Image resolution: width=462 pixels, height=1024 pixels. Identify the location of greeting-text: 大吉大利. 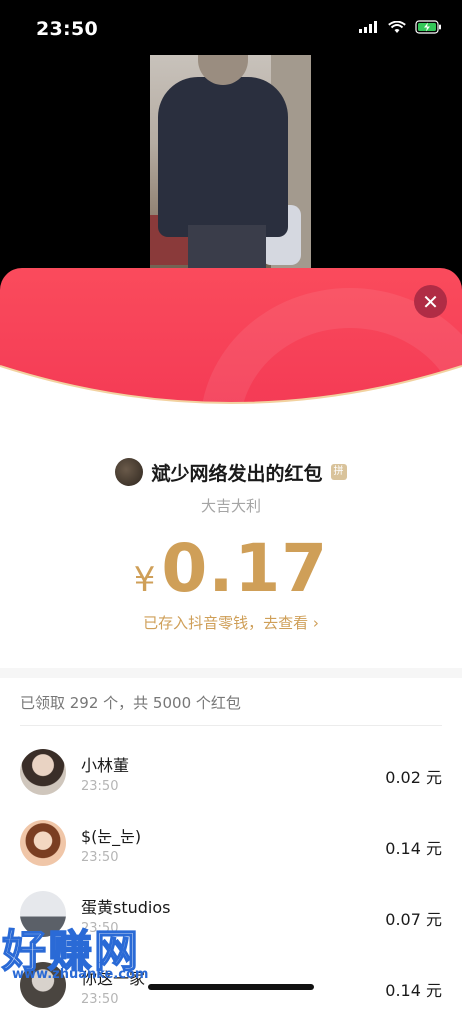
(230, 506).